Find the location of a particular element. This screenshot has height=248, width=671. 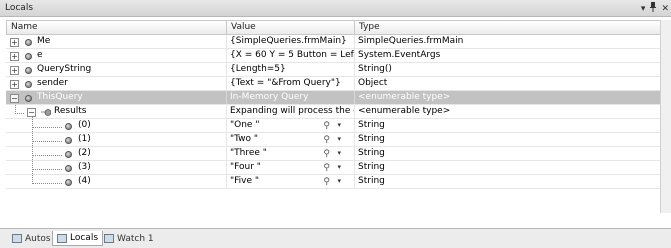

value-cell: "Two " ⚲ ▾ is located at coordinates (290, 139).